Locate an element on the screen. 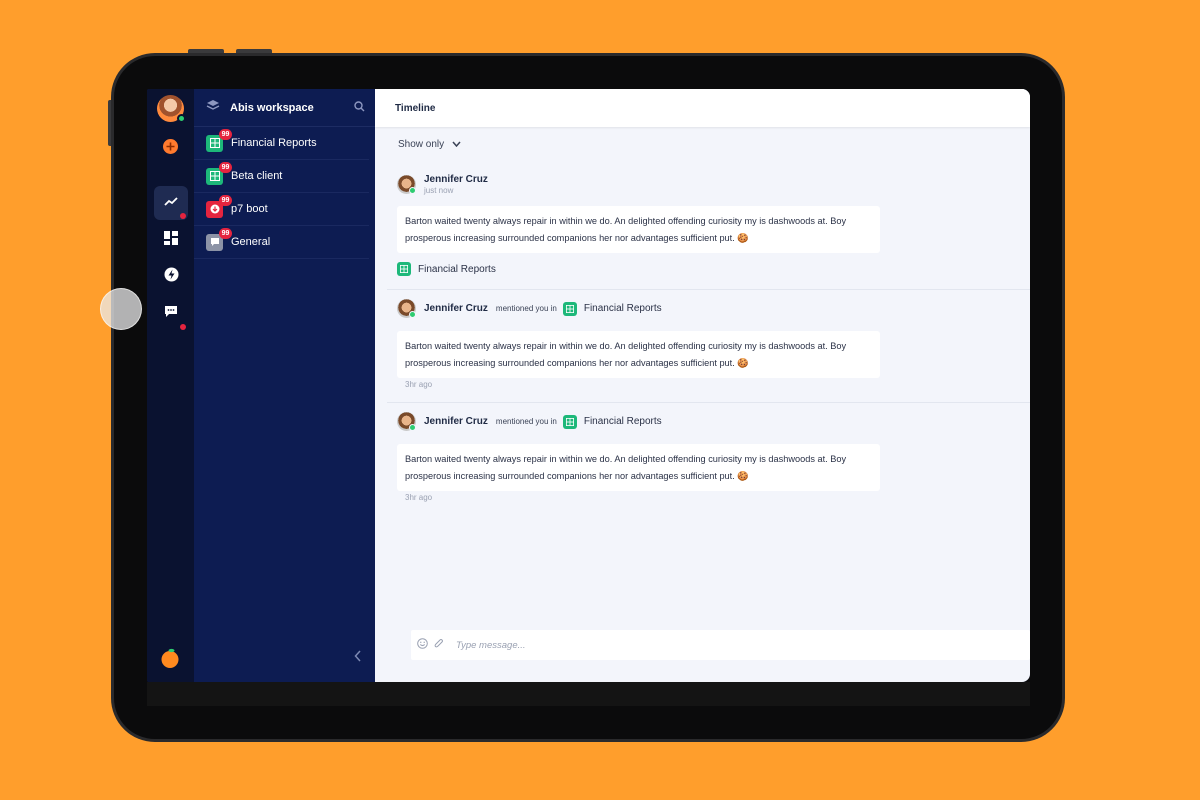  layers-icon is located at coordinates (213, 108).